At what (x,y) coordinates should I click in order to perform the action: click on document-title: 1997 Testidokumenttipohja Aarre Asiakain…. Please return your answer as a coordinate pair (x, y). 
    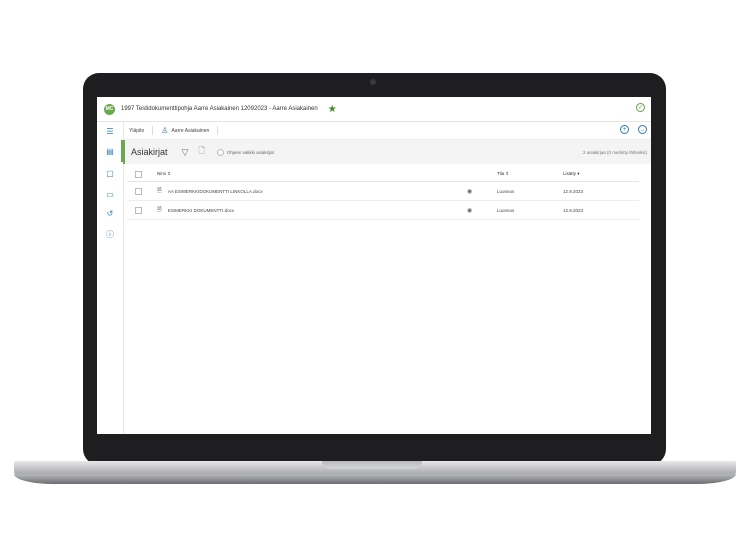
    Looking at the image, I should click on (219, 109).